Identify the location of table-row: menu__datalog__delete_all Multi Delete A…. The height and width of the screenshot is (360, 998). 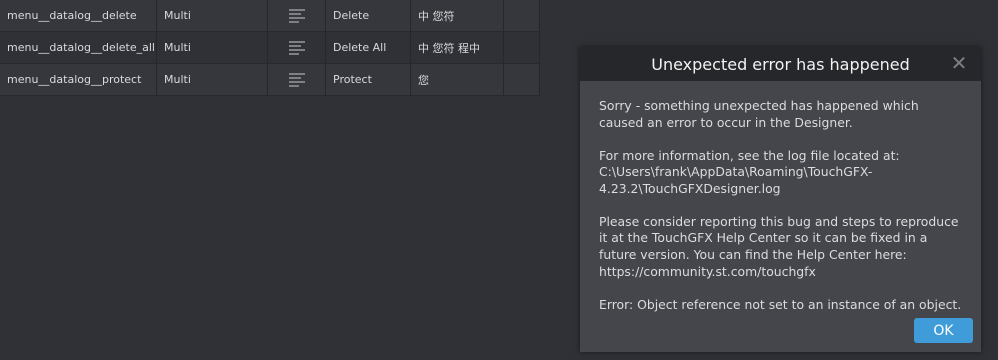
(270, 48).